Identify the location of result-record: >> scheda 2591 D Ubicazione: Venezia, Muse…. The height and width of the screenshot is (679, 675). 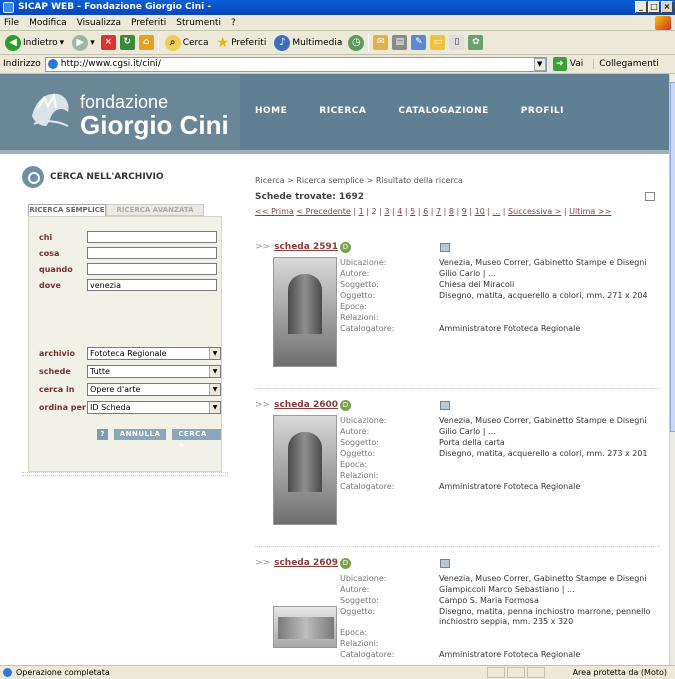
(457, 316).